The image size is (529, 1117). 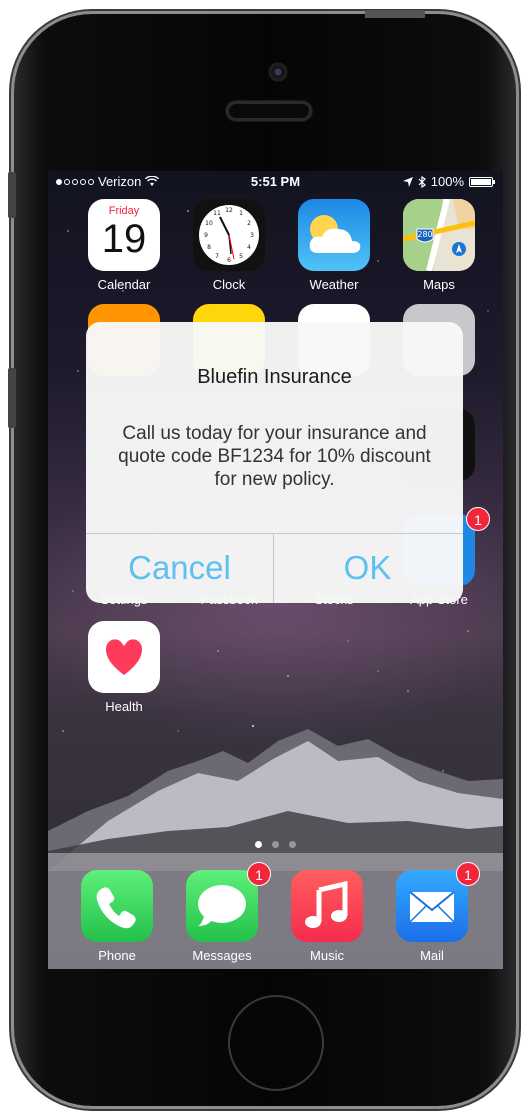 I want to click on clock-app-icon: 12 3 6 9 12 45 7 8 10 11, so click(x=229, y=235).